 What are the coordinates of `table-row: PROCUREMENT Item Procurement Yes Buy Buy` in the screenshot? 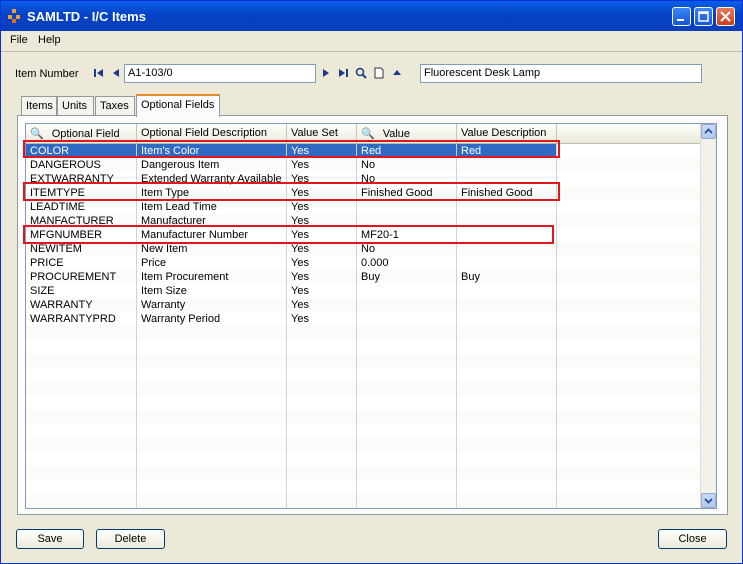 It's located at (364, 277).